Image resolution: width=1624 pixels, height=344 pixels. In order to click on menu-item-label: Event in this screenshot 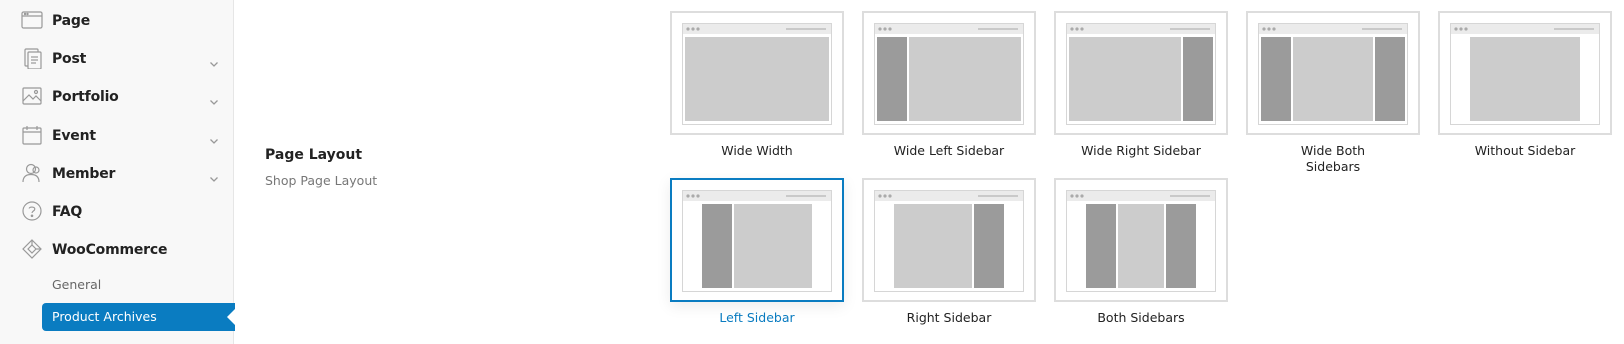, I will do `click(74, 136)`.